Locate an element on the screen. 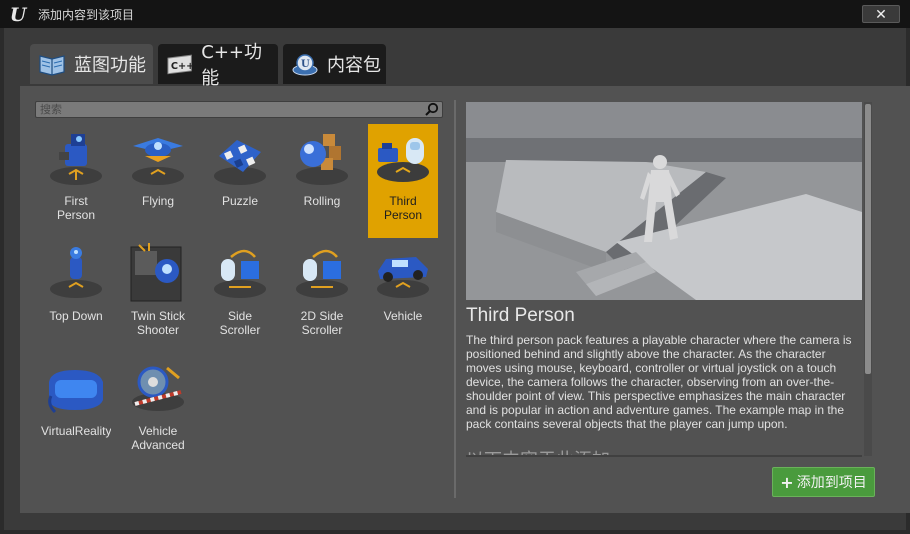 The image size is (910, 534). vehicle-advanced-icon is located at coordinates (158, 388).